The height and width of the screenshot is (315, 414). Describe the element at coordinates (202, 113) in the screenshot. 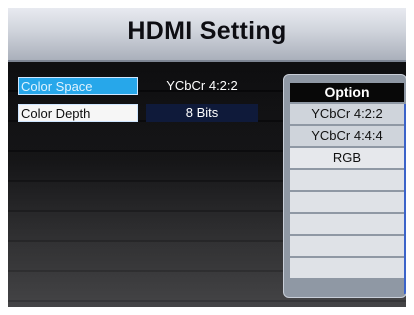

I see `color-depth-value: 8 Bits` at that location.